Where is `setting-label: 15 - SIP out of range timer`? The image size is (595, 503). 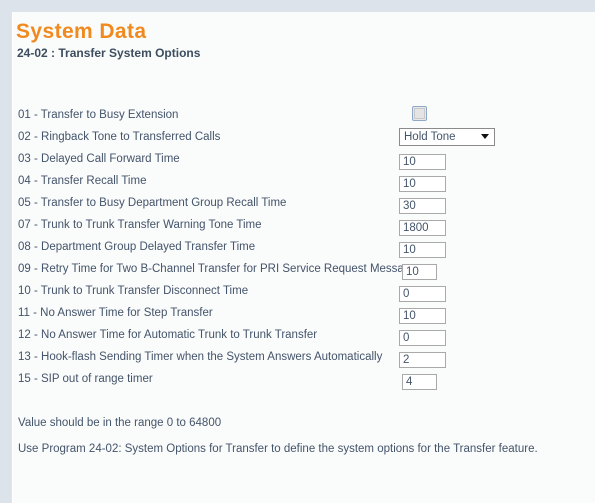 setting-label: 15 - SIP out of range timer is located at coordinates (85, 379).